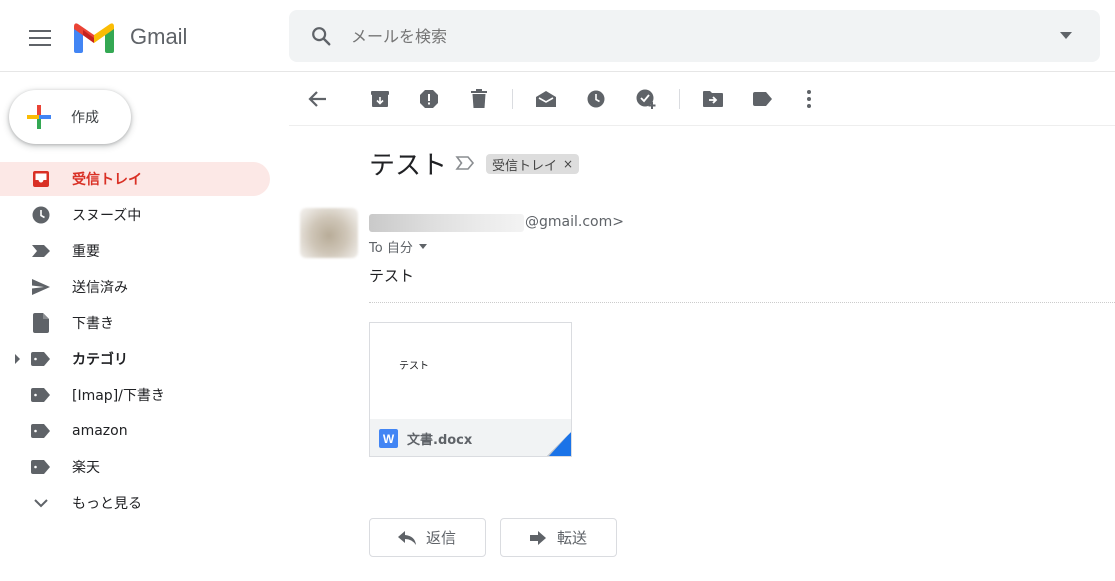 This screenshot has width=1115, height=581. Describe the element at coordinates (107, 504) in the screenshot. I see `sidebar-item-label: もっと見る` at that location.